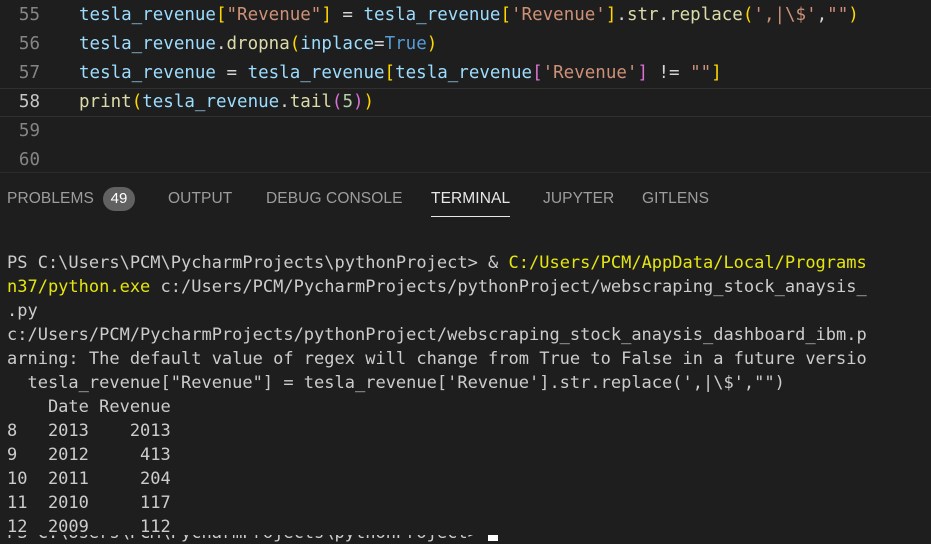 This screenshot has width=931, height=544. What do you see at coordinates (50, 199) in the screenshot?
I see `tab-problems: PROBLEMS` at bounding box center [50, 199].